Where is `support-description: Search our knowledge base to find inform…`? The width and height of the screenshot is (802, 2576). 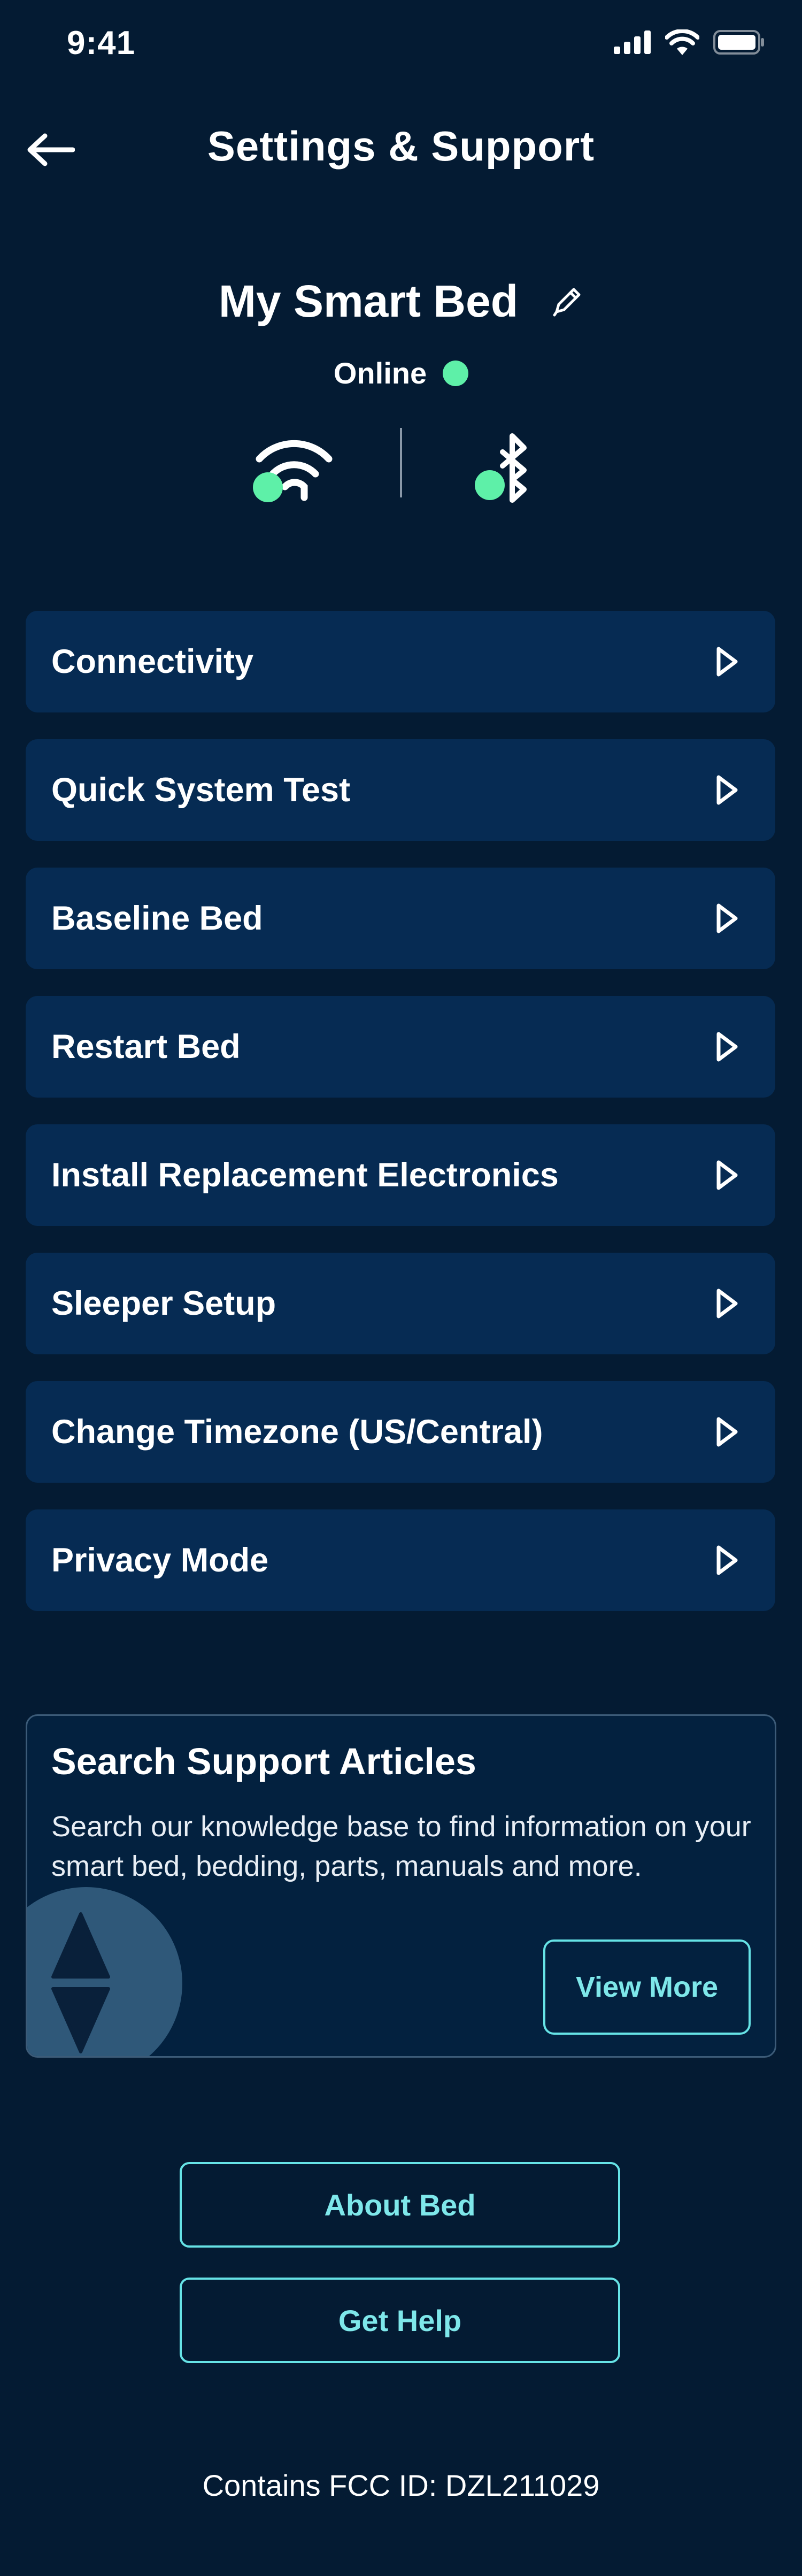
support-description: Search our knowledge base to find inform… is located at coordinates (401, 1846).